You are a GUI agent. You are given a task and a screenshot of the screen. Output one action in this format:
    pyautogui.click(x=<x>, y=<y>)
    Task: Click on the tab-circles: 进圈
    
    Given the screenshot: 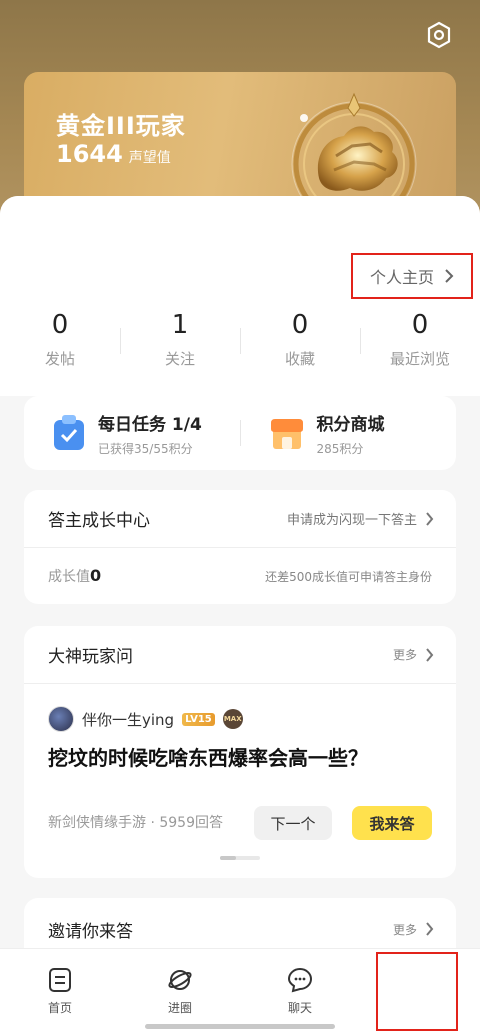 What is the action you would take?
    pyautogui.click(x=180, y=990)
    